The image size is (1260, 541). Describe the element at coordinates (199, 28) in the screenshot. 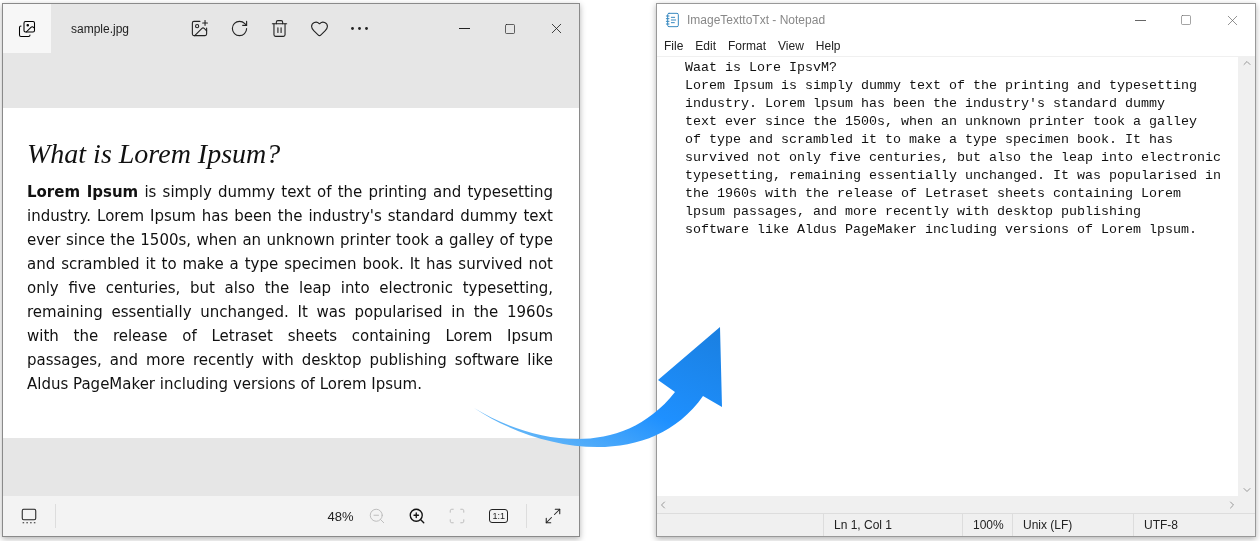

I see `image-edit-icon` at that location.